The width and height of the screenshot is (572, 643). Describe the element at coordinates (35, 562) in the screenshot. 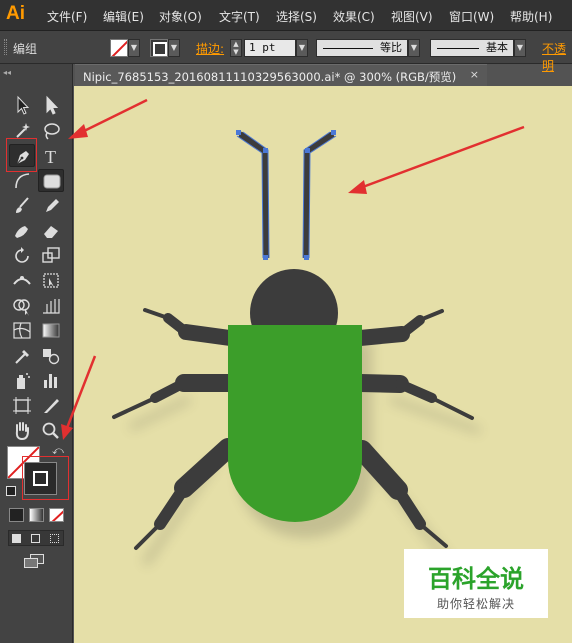

I see `screen-mode-icon` at that location.